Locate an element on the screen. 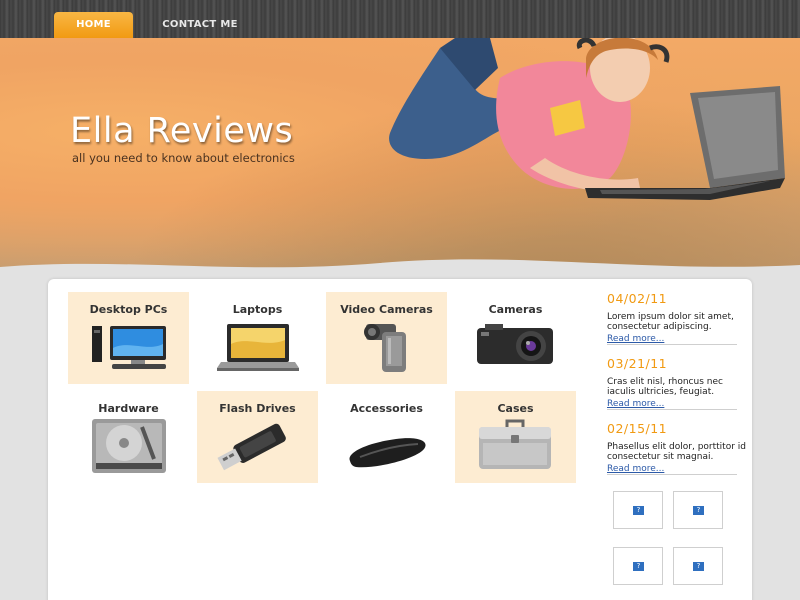  category-cameras: Cameras is located at coordinates (515, 338).